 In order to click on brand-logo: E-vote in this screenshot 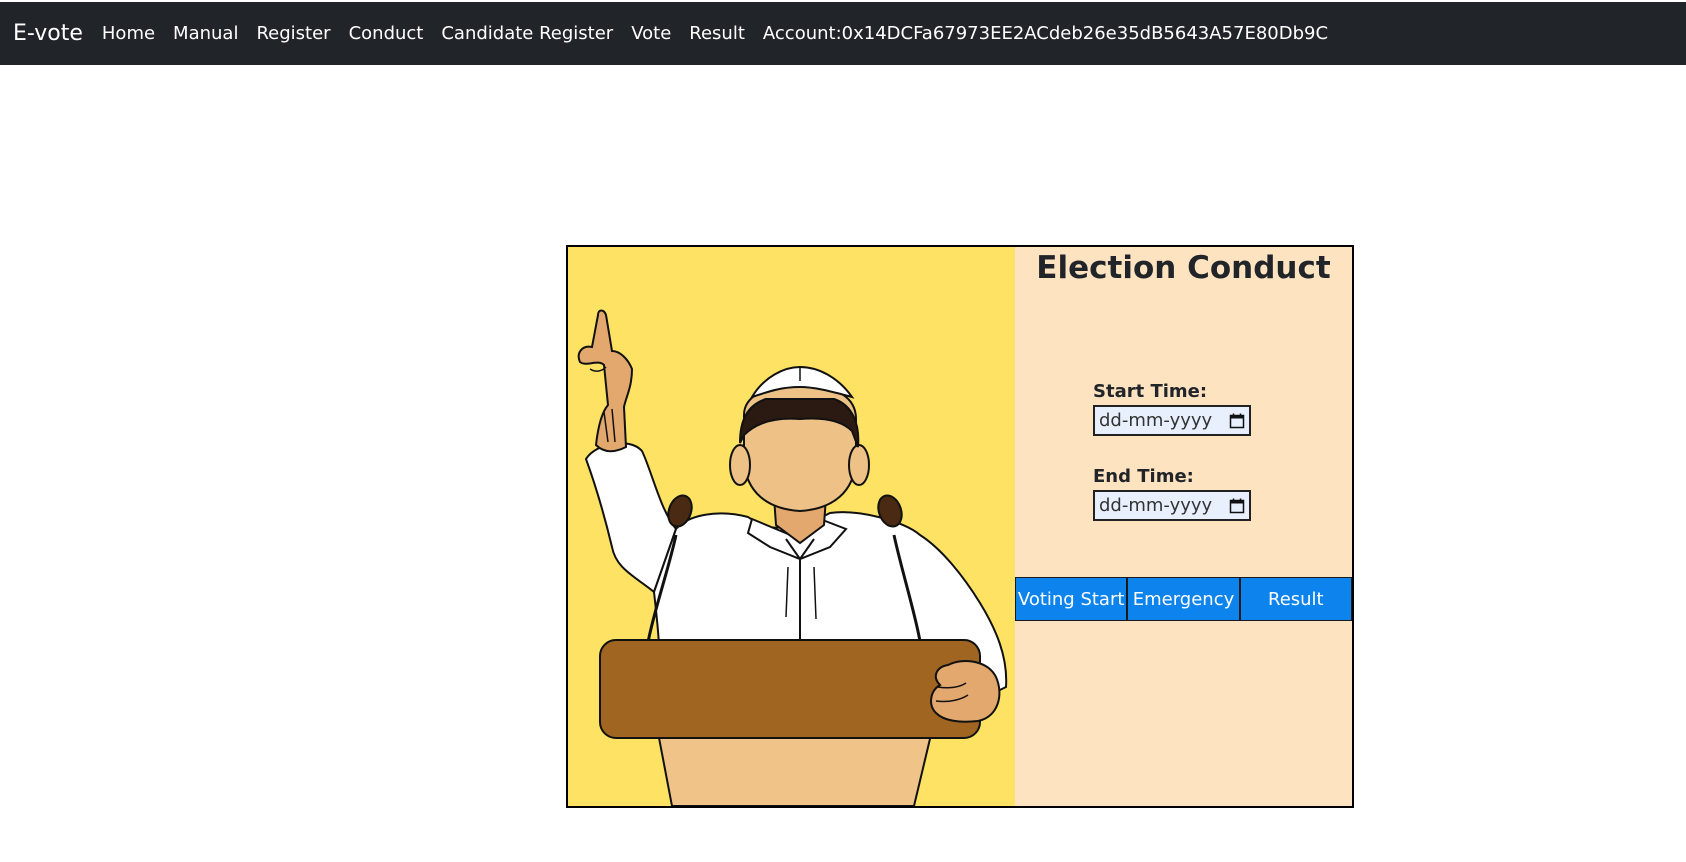, I will do `click(48, 33)`.